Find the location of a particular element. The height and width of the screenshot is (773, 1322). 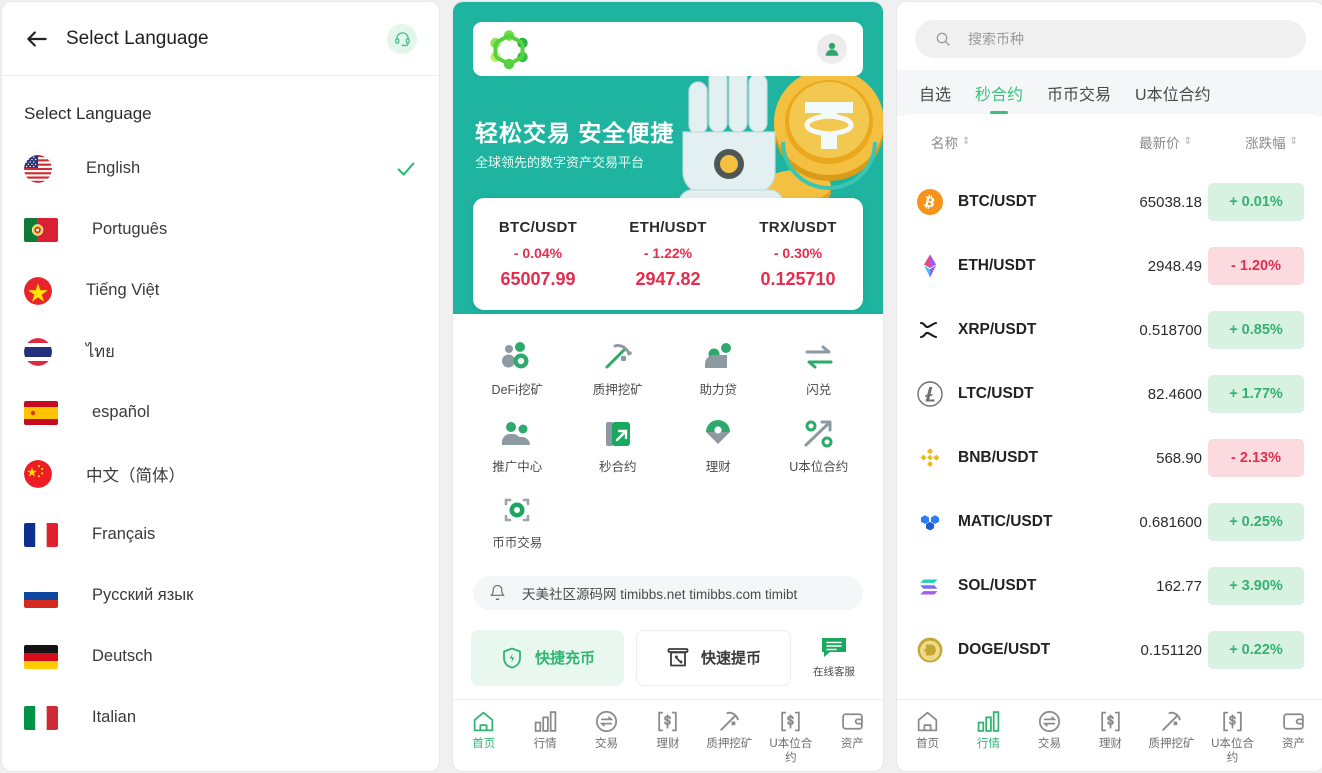

language-row-portugues: Português is located at coordinates (220, 229).